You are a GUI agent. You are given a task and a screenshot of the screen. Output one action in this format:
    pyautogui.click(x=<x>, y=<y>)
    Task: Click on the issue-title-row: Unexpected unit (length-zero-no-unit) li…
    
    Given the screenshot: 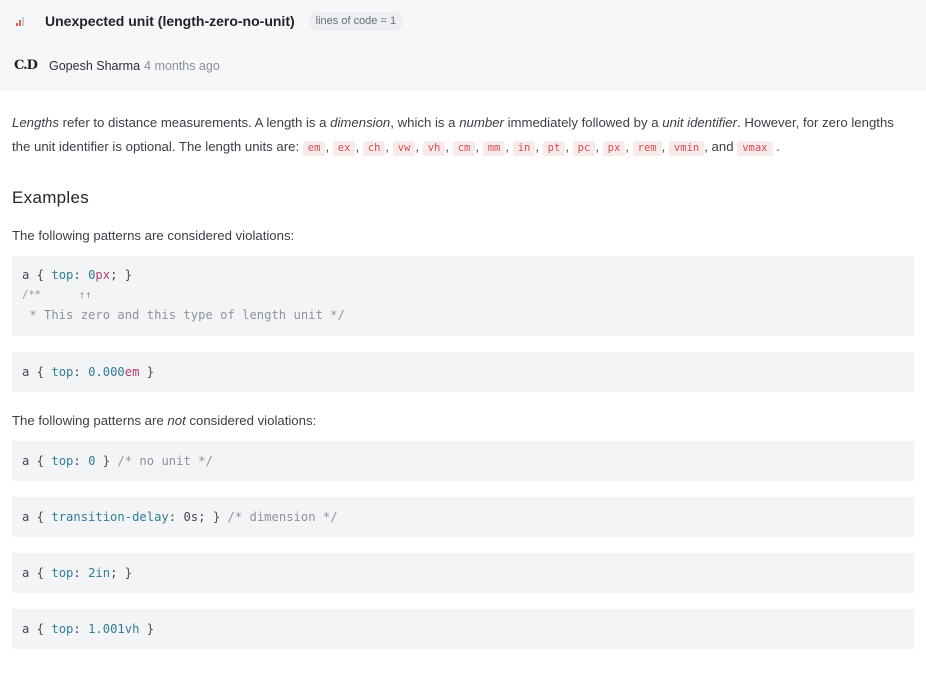 What is the action you would take?
    pyautogui.click(x=210, y=21)
    